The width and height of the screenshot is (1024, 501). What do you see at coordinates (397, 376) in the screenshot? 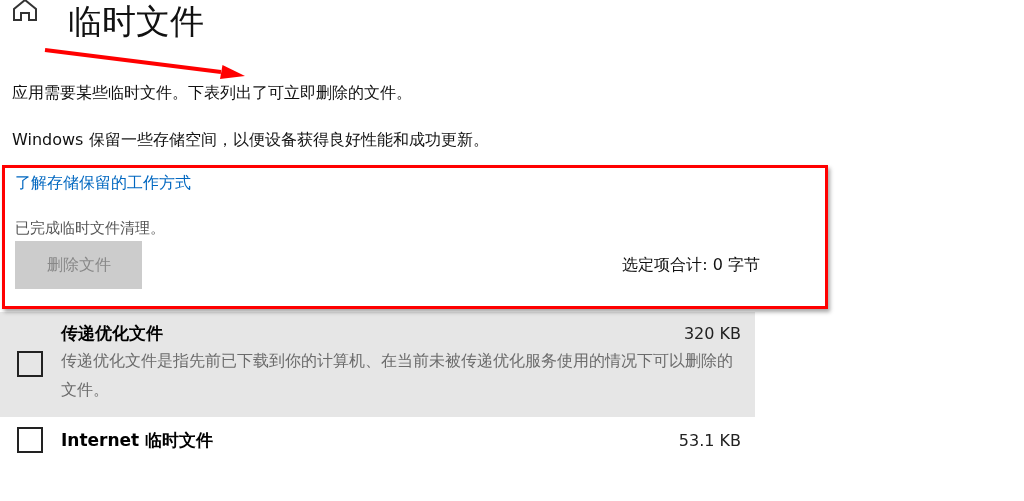
I see `file-description: 传递优化文件是指先前已下载到你的计算机、在当前未被传递优化服务使用的情况下可以删除的文件。` at bounding box center [397, 376].